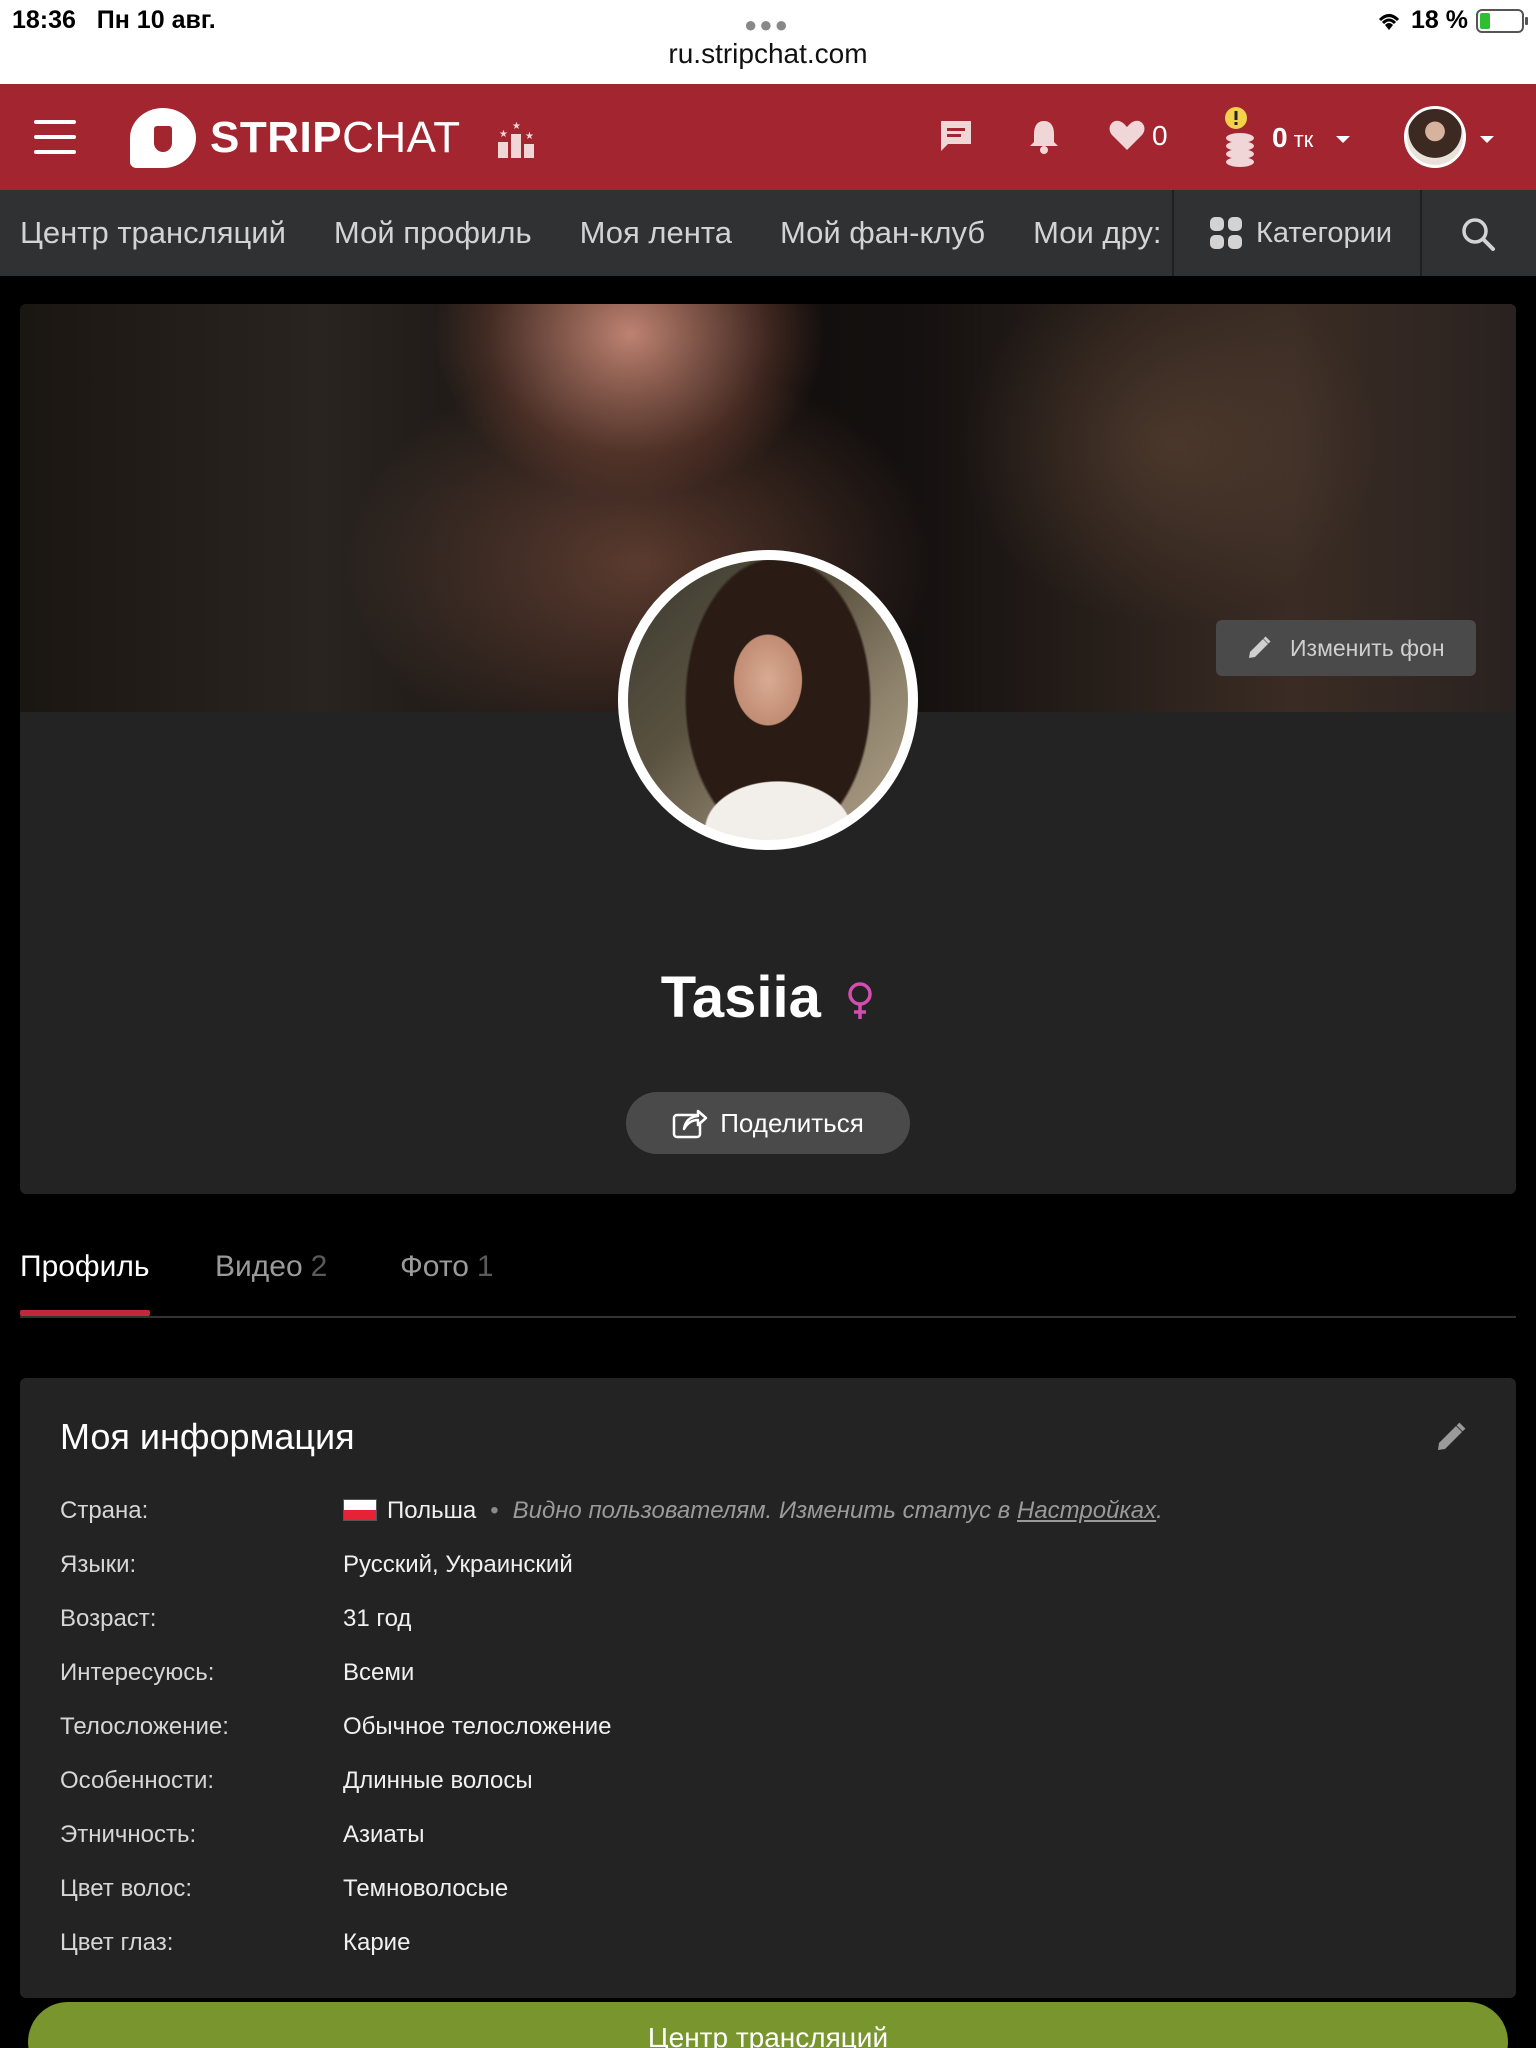 The height and width of the screenshot is (2048, 1536). What do you see at coordinates (126, 1888) in the screenshot?
I see `info-label: Цвет волос:` at bounding box center [126, 1888].